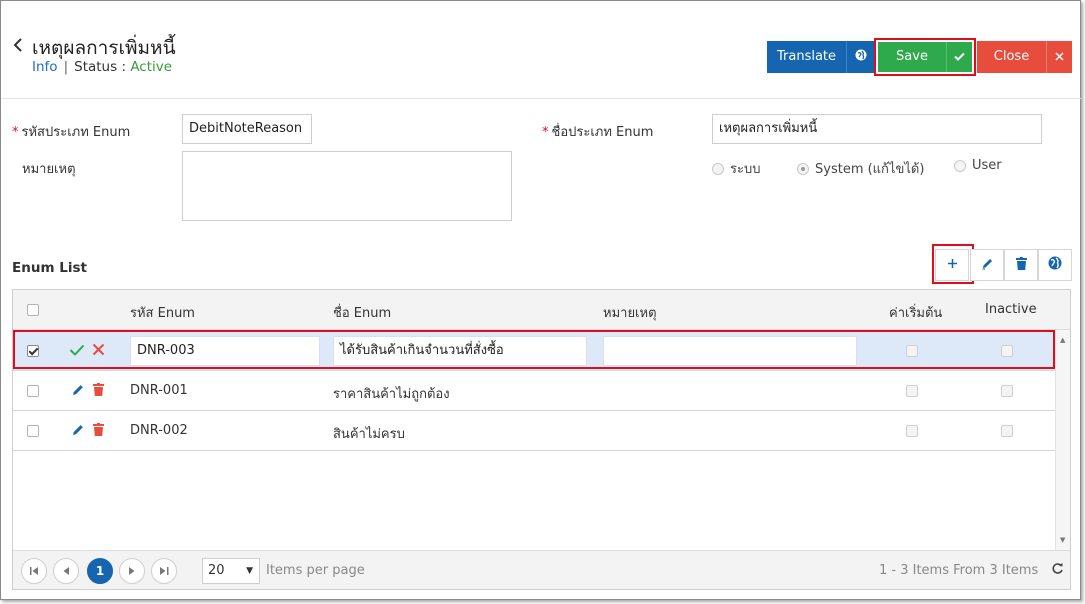 The width and height of the screenshot is (1085, 604). I want to click on page-size-select: 20 ▼, so click(231, 571).